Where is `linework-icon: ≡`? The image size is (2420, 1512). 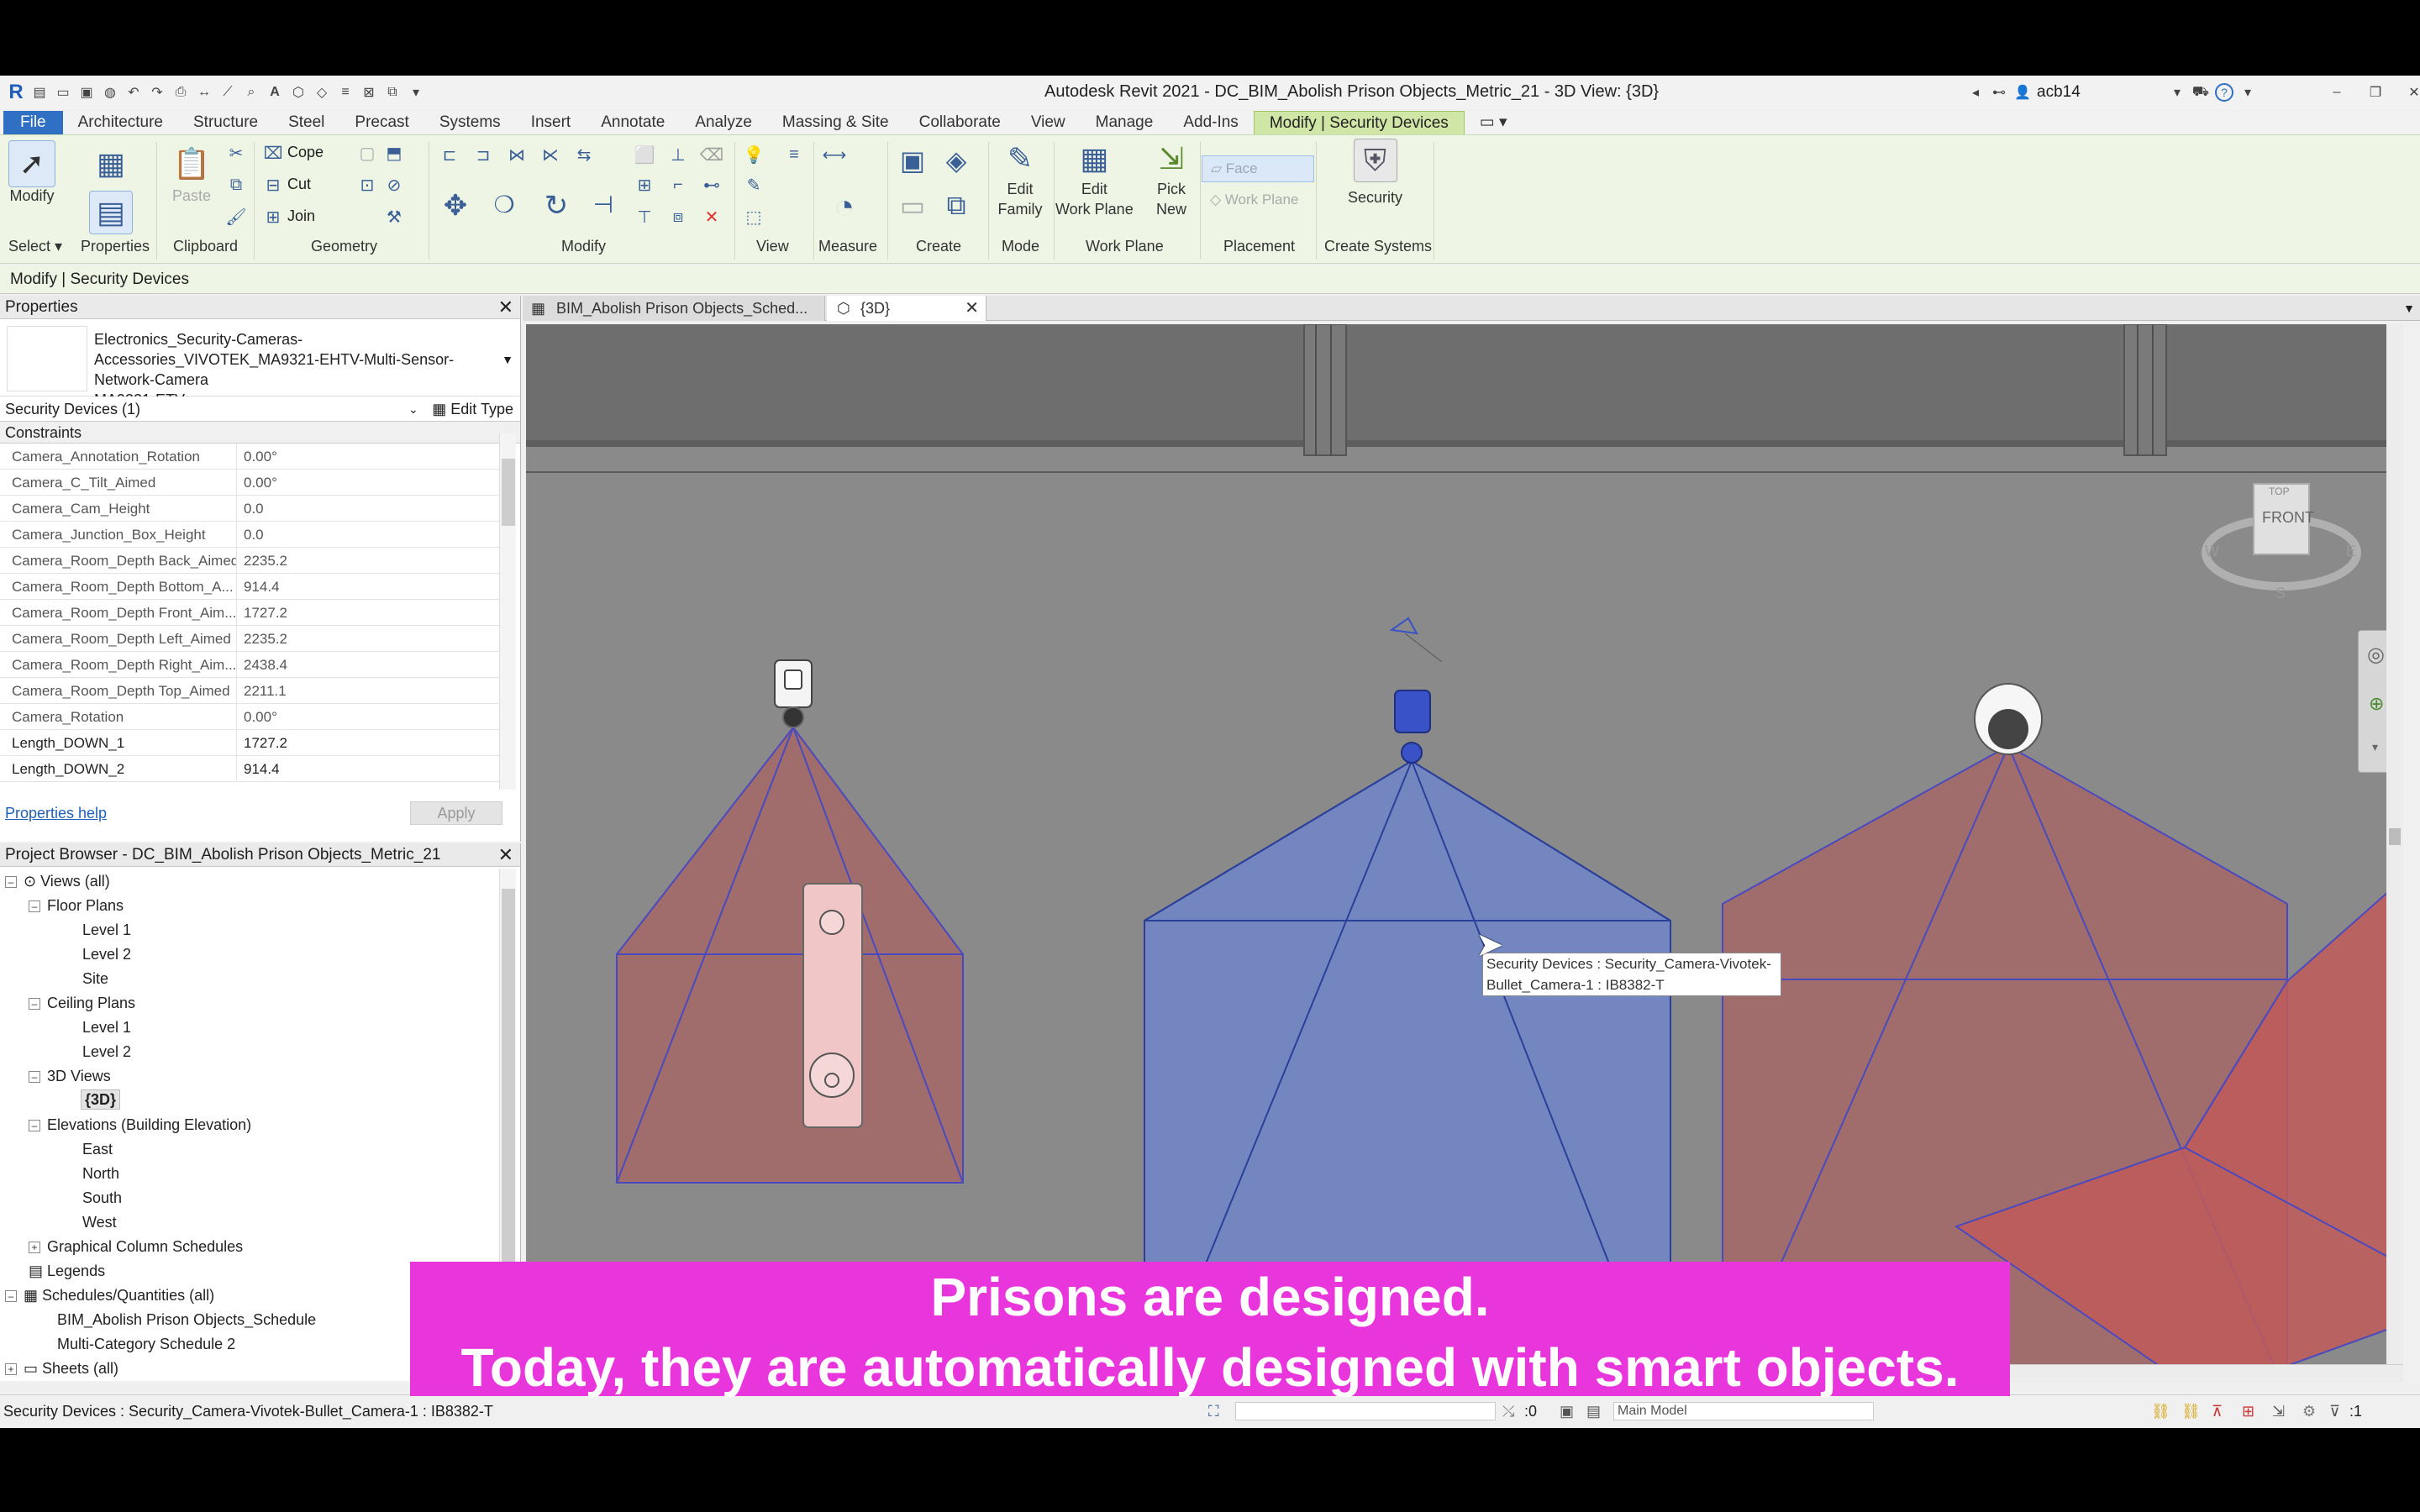 linework-icon: ≡ is located at coordinates (794, 154).